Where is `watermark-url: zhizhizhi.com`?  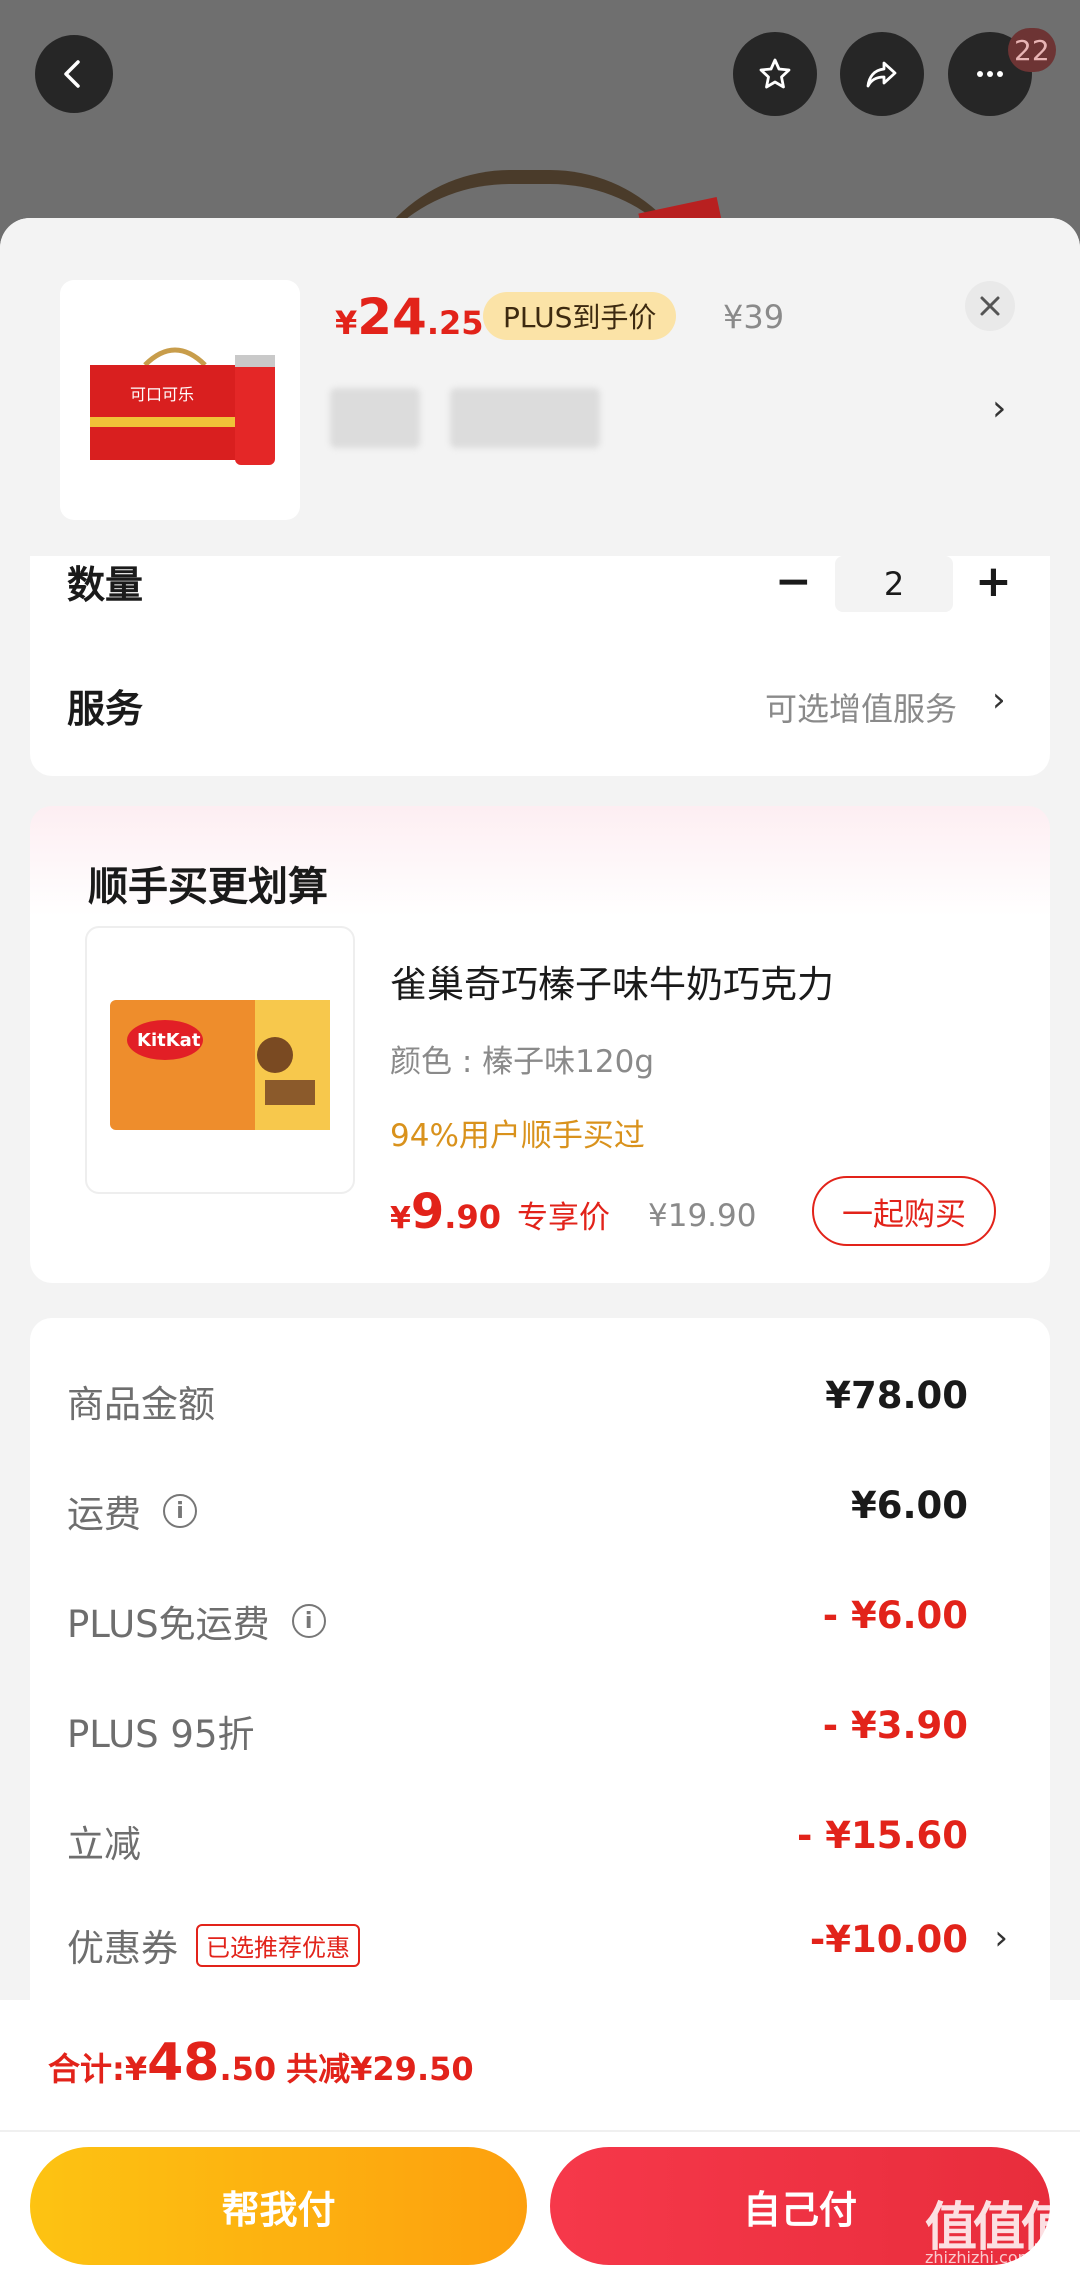 watermark-url: zhizhizhi.com is located at coordinates (979, 2257).